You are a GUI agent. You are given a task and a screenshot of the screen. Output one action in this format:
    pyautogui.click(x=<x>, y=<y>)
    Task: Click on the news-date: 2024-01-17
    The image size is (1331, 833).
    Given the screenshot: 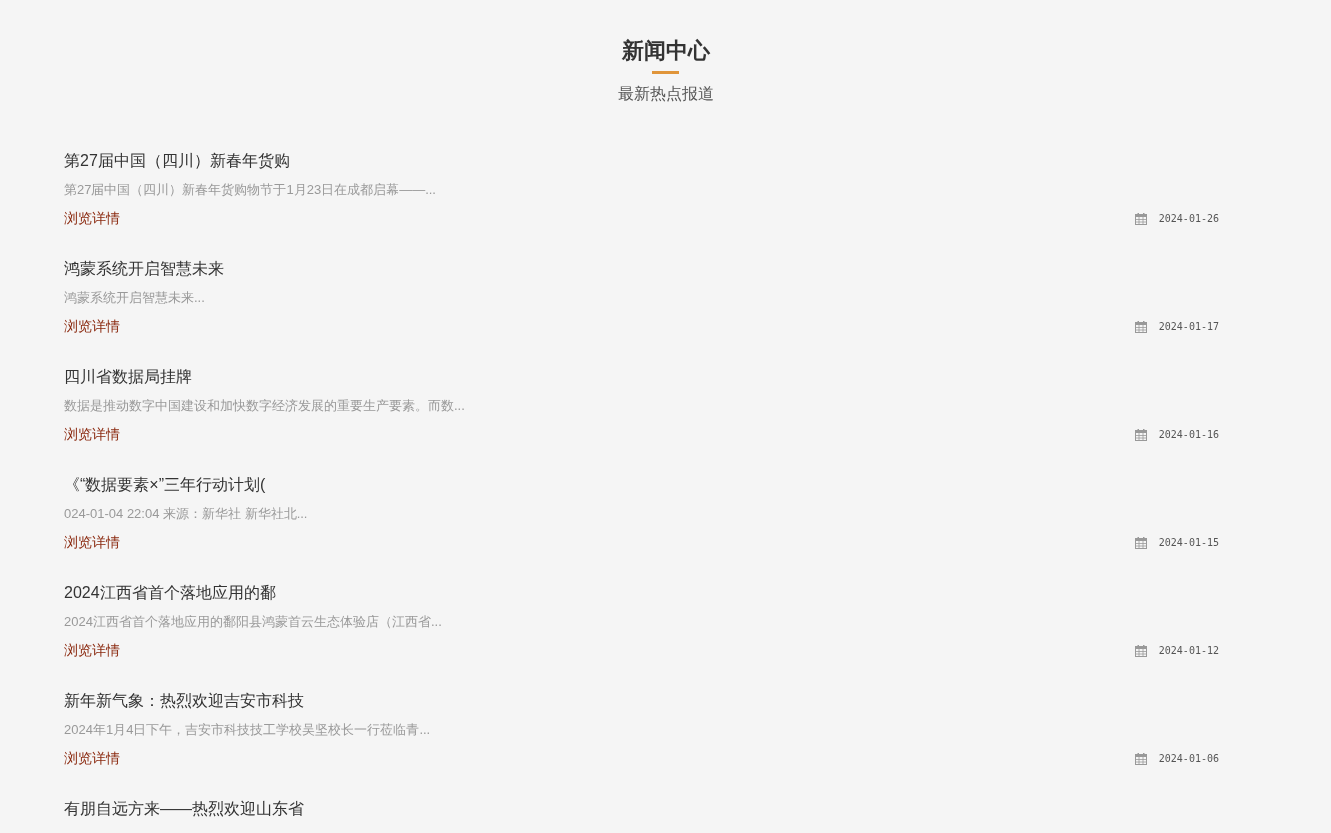 What is the action you would take?
    pyautogui.click(x=1188, y=327)
    